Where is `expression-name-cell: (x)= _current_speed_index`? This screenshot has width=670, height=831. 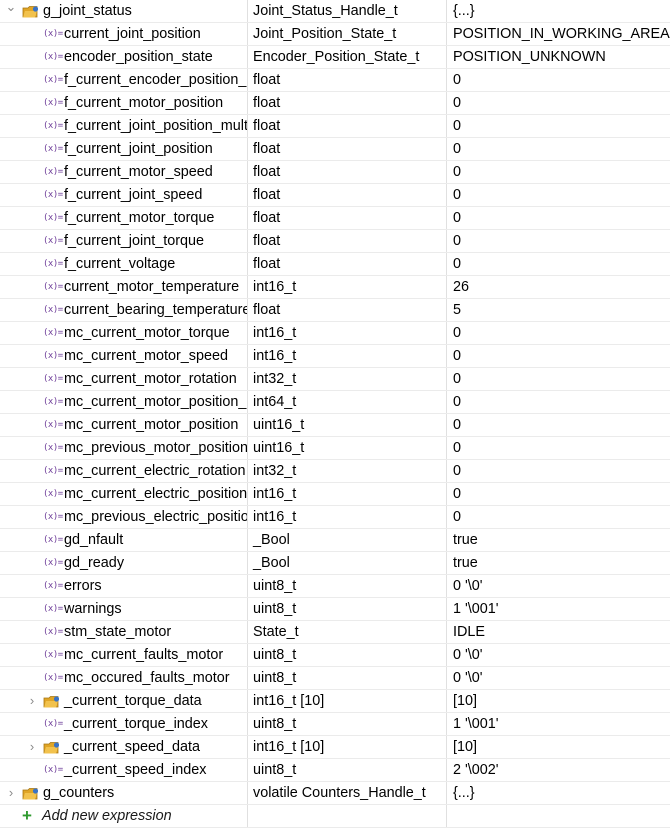
expression-name-cell: (x)= _current_speed_index is located at coordinates (124, 770).